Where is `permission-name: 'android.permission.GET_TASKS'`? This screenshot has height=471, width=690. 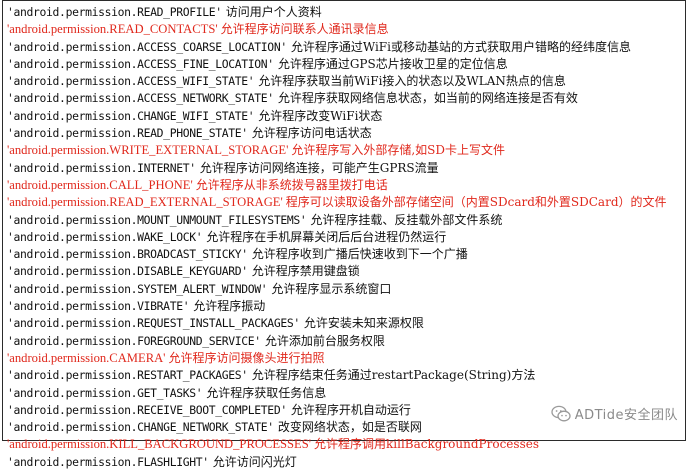
permission-name: 'android.permission.GET_TASKS' is located at coordinates (105, 392).